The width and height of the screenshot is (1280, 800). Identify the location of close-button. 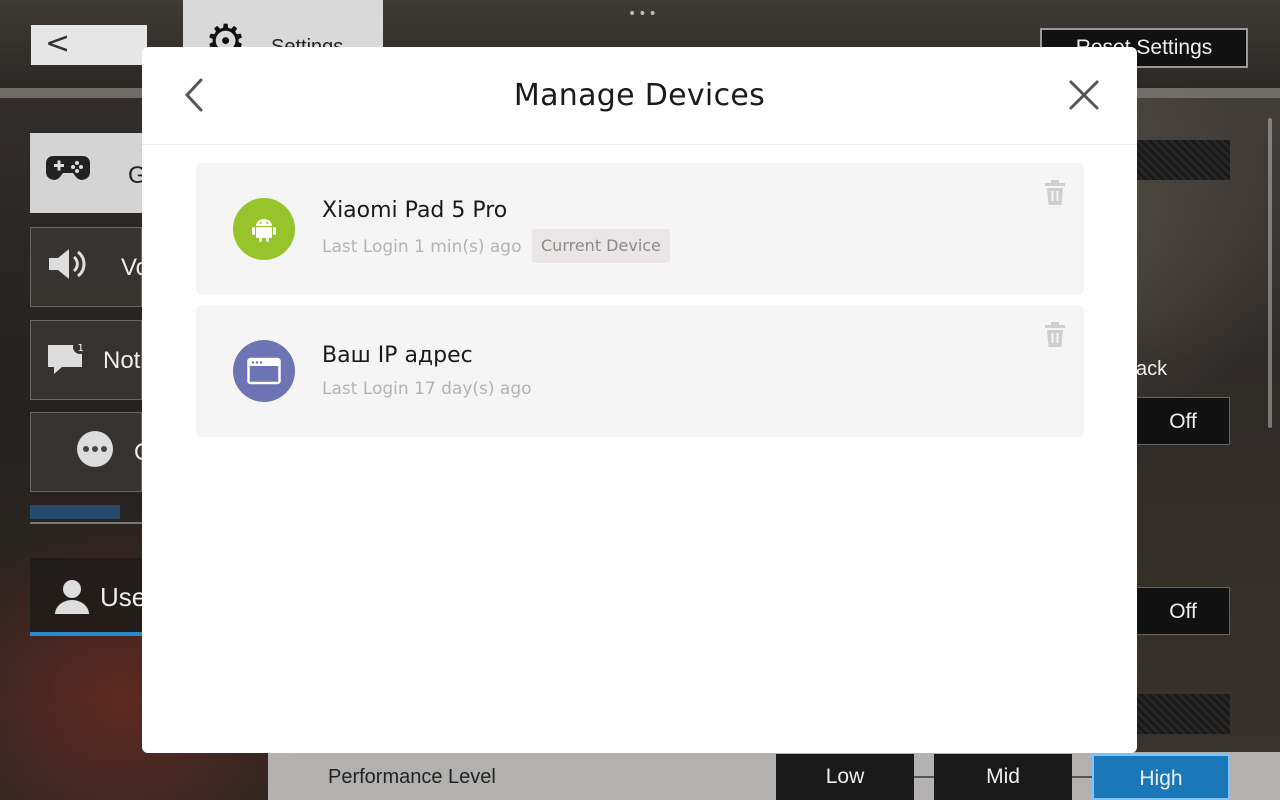
(1084, 95).